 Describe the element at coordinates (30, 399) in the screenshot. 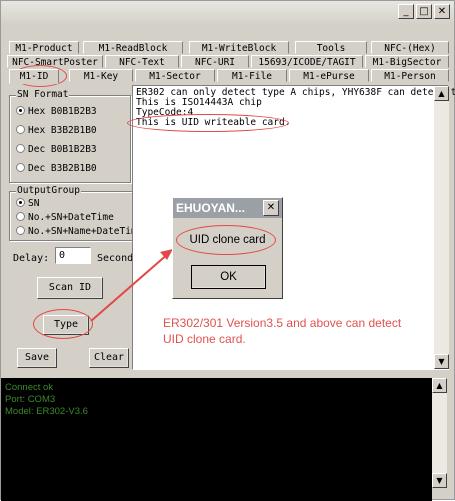

I see `console-line-2: Port: COM3` at that location.